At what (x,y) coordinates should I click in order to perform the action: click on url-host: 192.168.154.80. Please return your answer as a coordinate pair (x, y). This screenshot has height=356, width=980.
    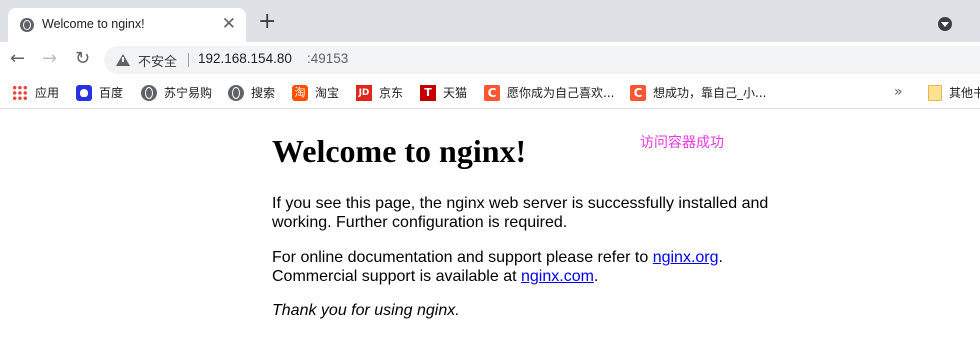
    Looking at the image, I should click on (245, 58).